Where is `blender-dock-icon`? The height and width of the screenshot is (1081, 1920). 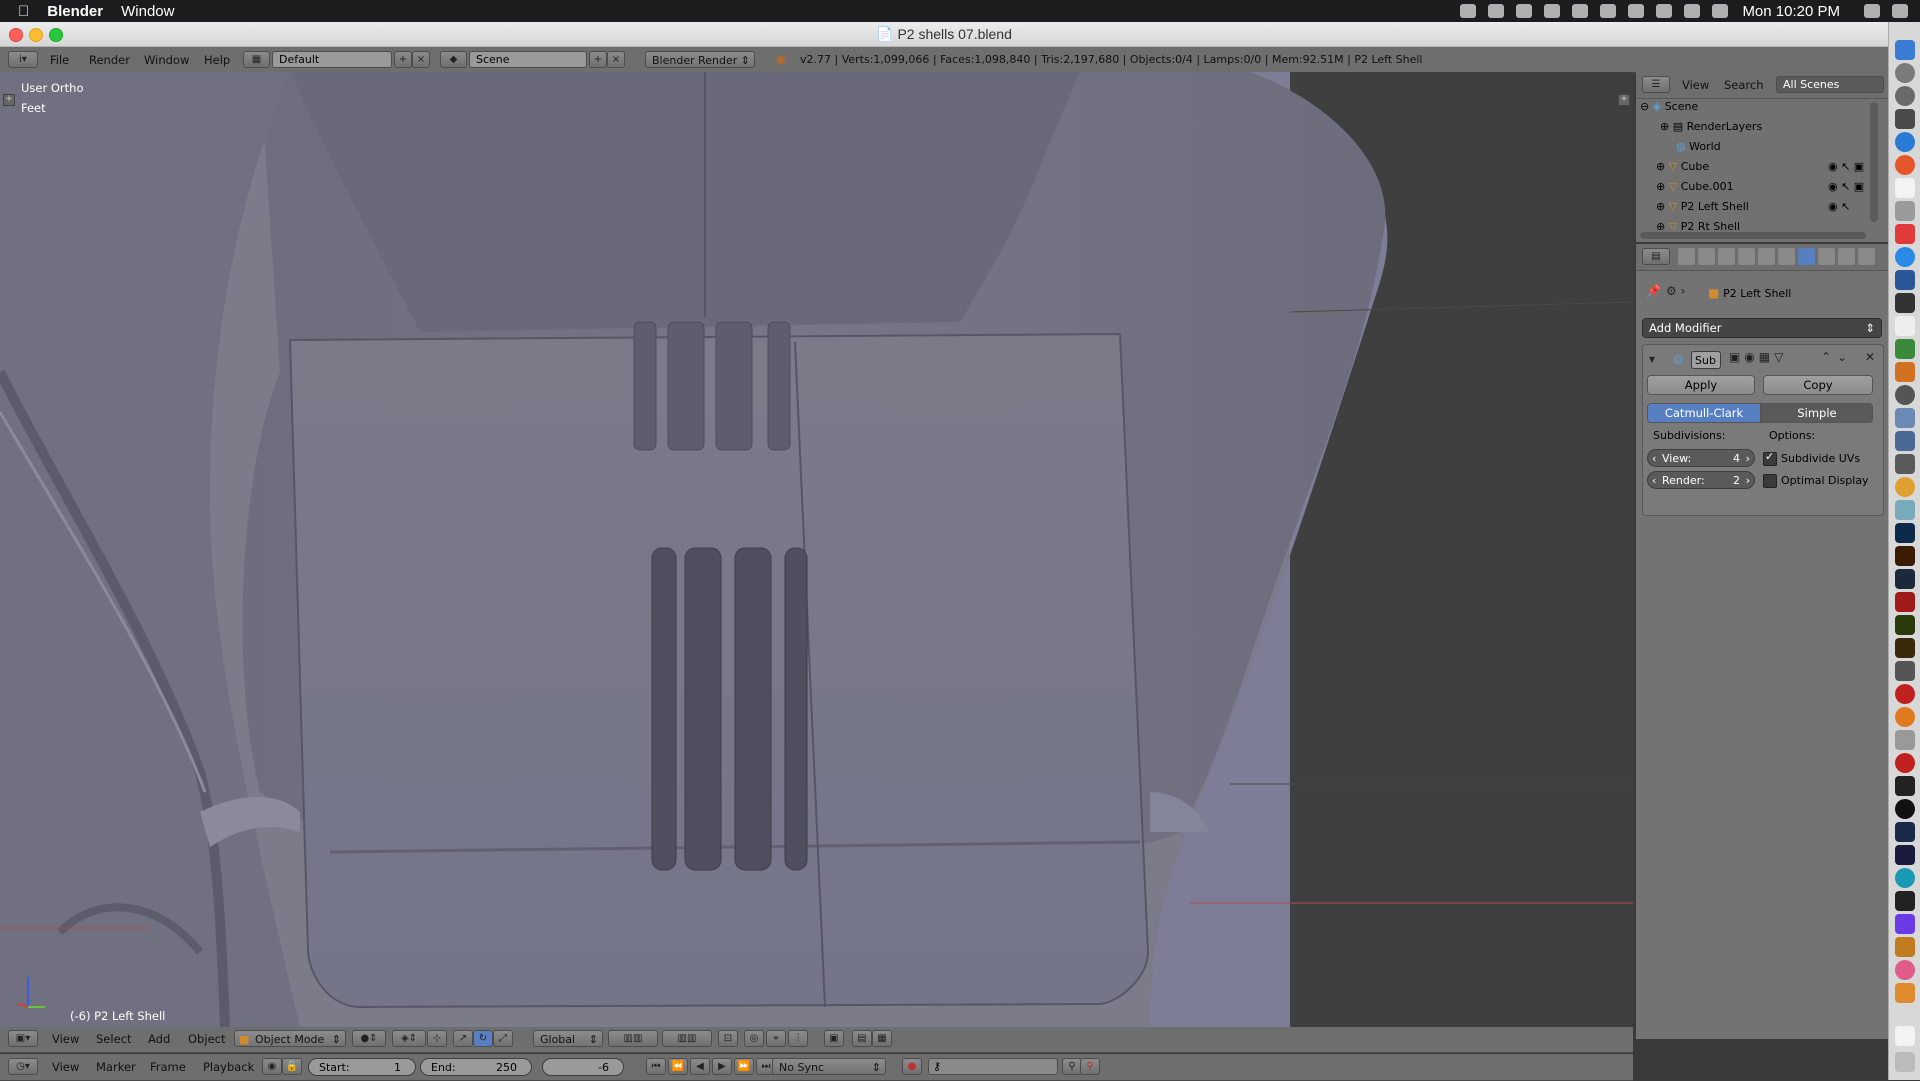 blender-dock-icon is located at coordinates (1905, 717).